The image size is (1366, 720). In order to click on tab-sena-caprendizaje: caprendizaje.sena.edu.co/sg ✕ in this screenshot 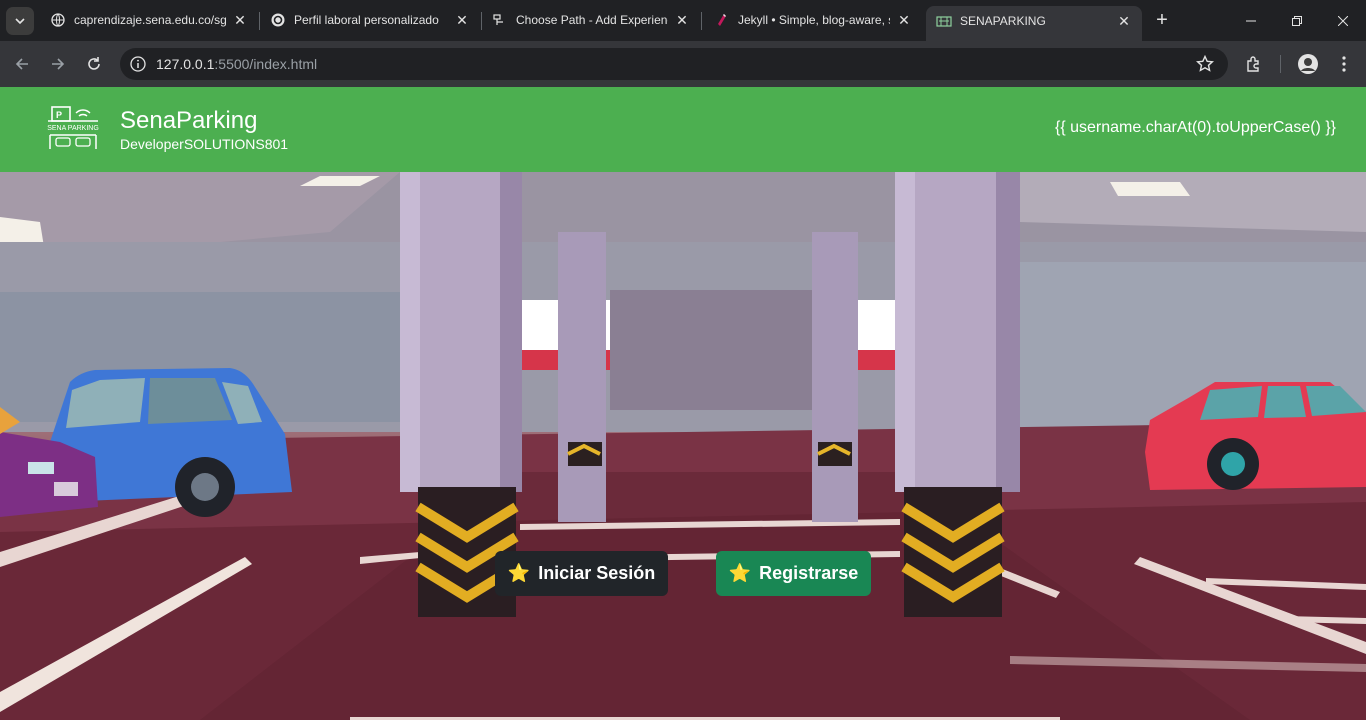, I will do `click(149, 20)`.